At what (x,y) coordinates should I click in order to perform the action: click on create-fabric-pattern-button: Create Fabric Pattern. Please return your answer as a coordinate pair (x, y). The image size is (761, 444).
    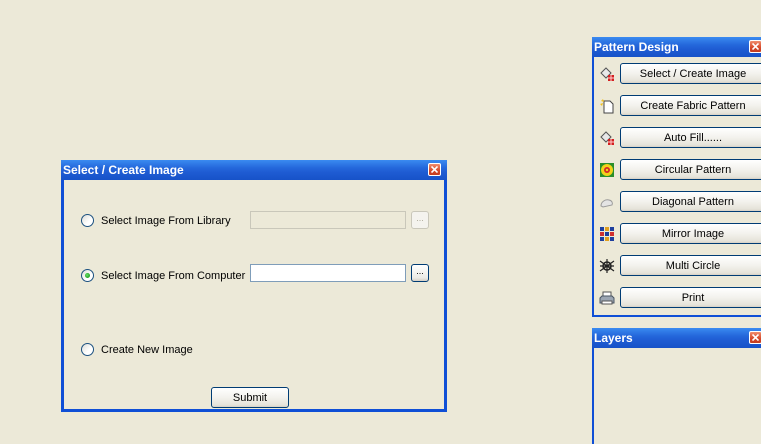
    Looking at the image, I should click on (690, 105).